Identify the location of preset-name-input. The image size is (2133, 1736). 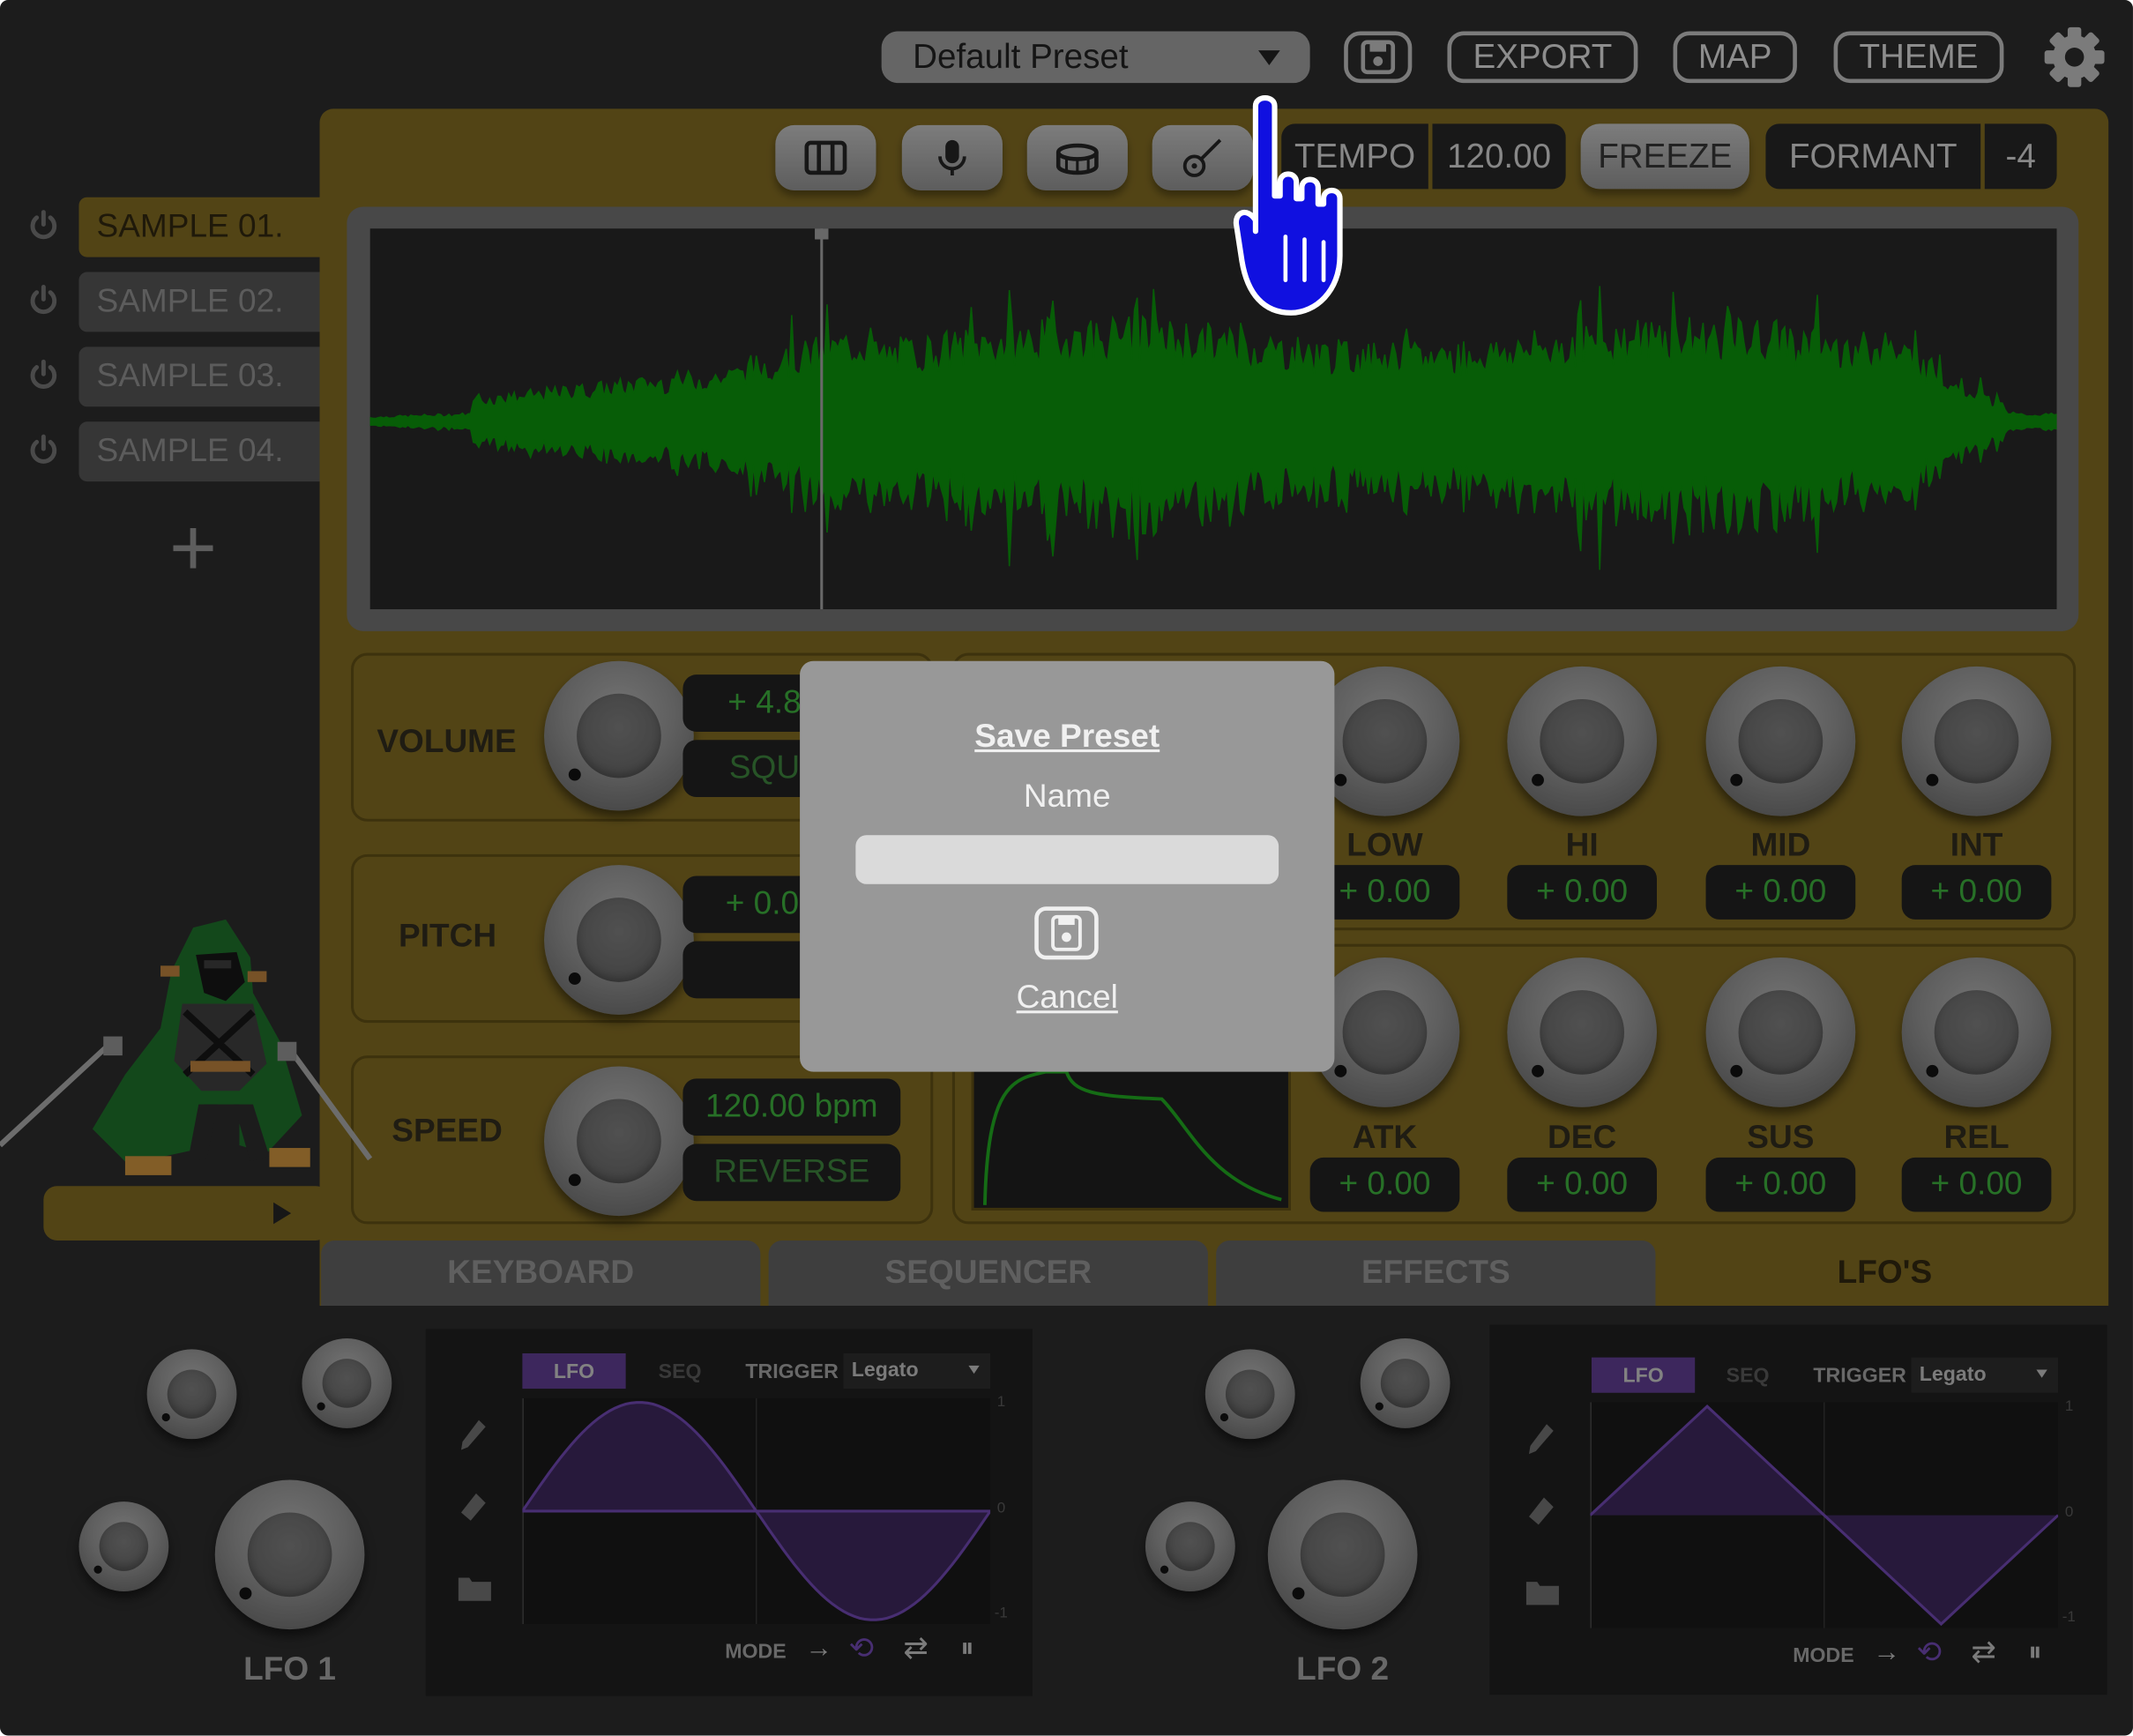
(1067, 859).